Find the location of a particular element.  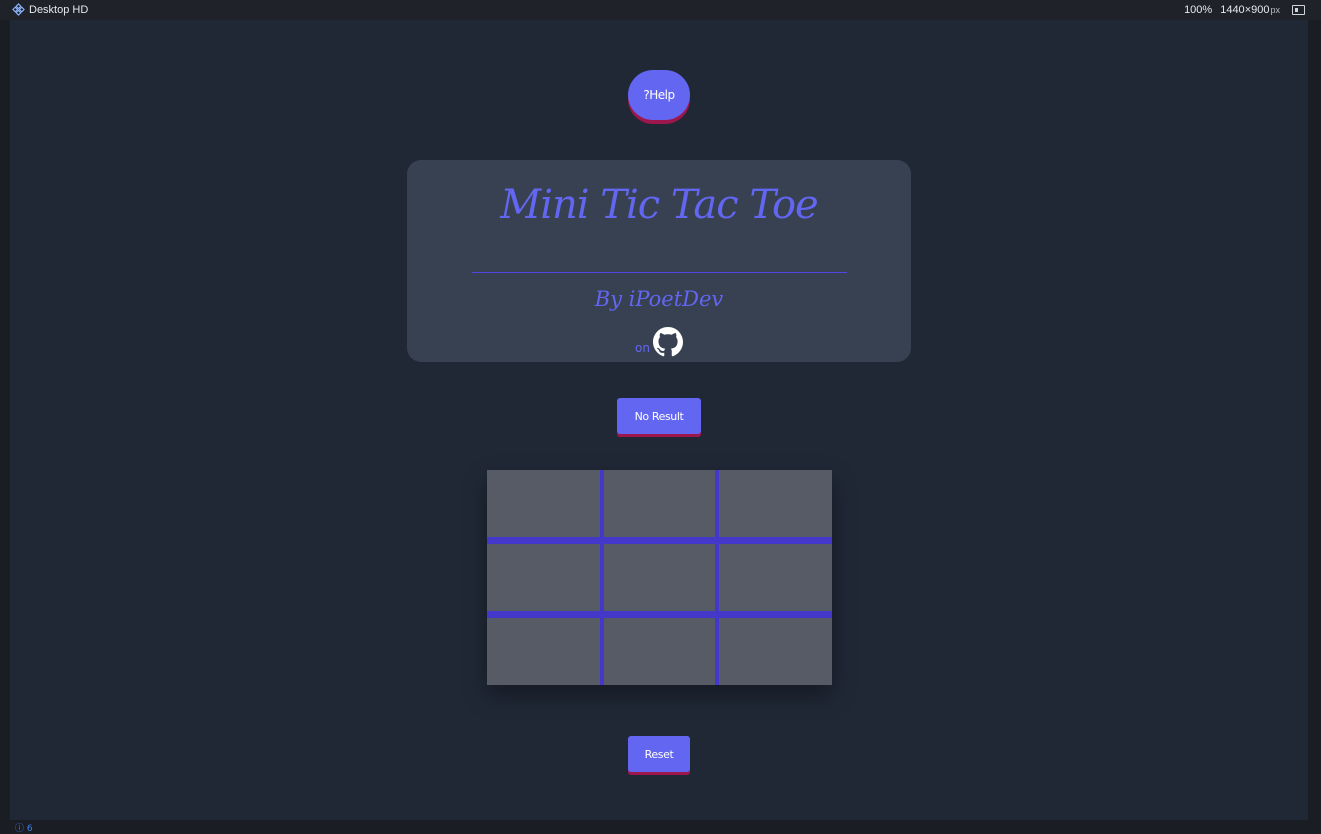

frame-label: Desktop HD is located at coordinates (50, 9).